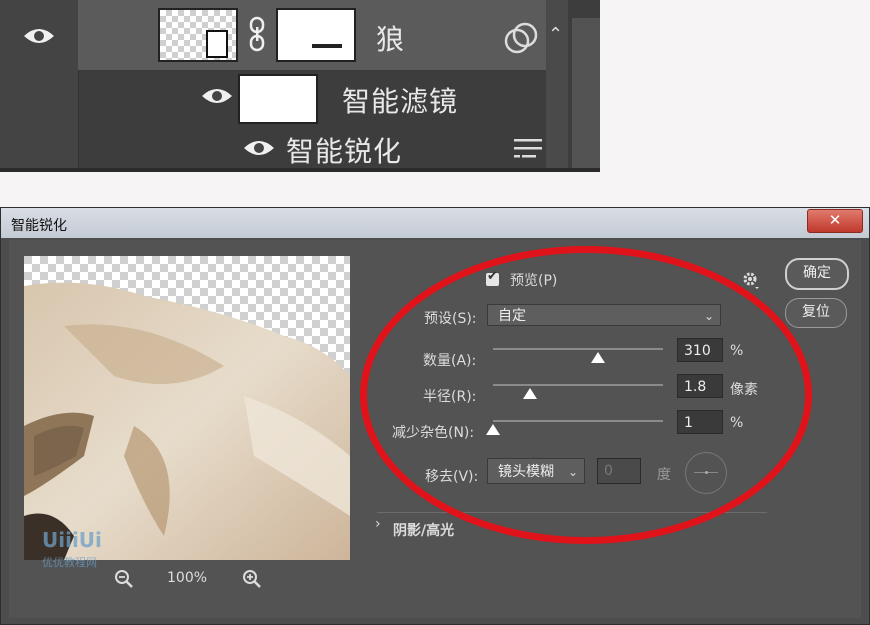 Image resolution: width=870 pixels, height=625 pixels. What do you see at coordinates (700, 350) in the screenshot?
I see `amount-input: 310` at bounding box center [700, 350].